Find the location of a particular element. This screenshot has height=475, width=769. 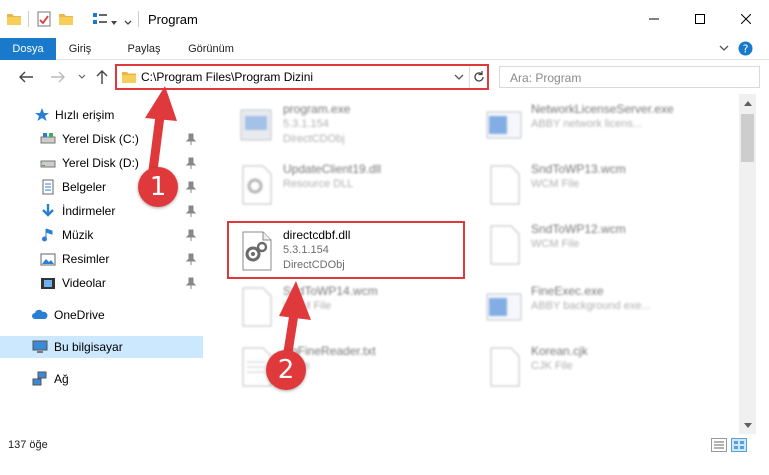

list-item: SndToWP12.wcm WCM File is located at coordinates (599, 244).